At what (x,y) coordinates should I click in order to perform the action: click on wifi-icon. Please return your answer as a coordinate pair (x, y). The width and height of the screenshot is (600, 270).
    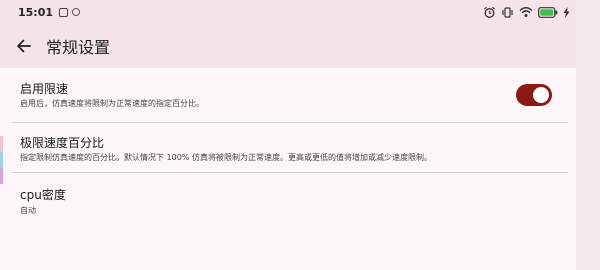
    Looking at the image, I should click on (526, 12).